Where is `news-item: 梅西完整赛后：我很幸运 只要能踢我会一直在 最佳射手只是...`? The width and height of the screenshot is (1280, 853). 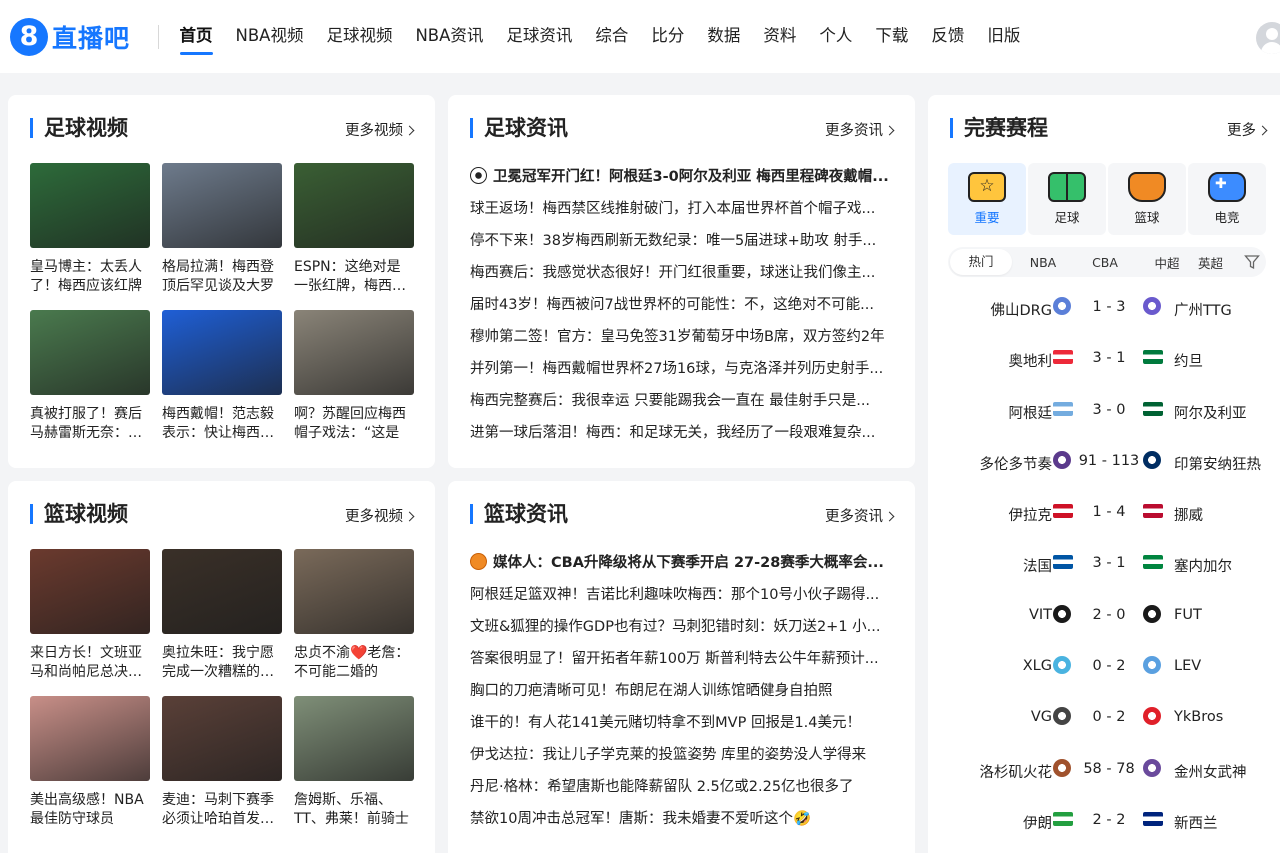 news-item: 梅西完整赛后：我很幸运 只要能踢我会一直在 最佳射手只是... is located at coordinates (682, 401).